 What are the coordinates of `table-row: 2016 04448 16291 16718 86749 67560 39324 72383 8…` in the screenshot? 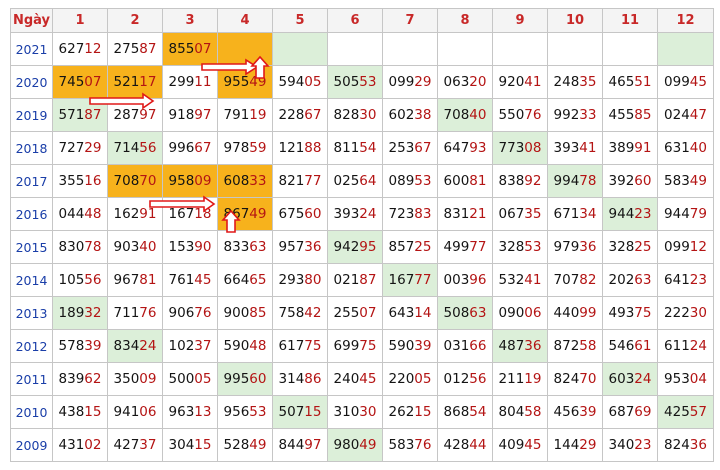 It's located at (362, 214).